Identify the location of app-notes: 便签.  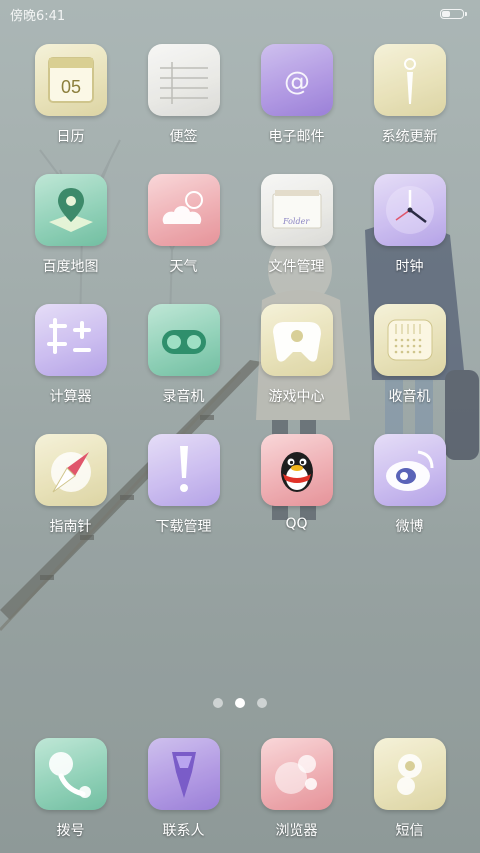
(183, 109).